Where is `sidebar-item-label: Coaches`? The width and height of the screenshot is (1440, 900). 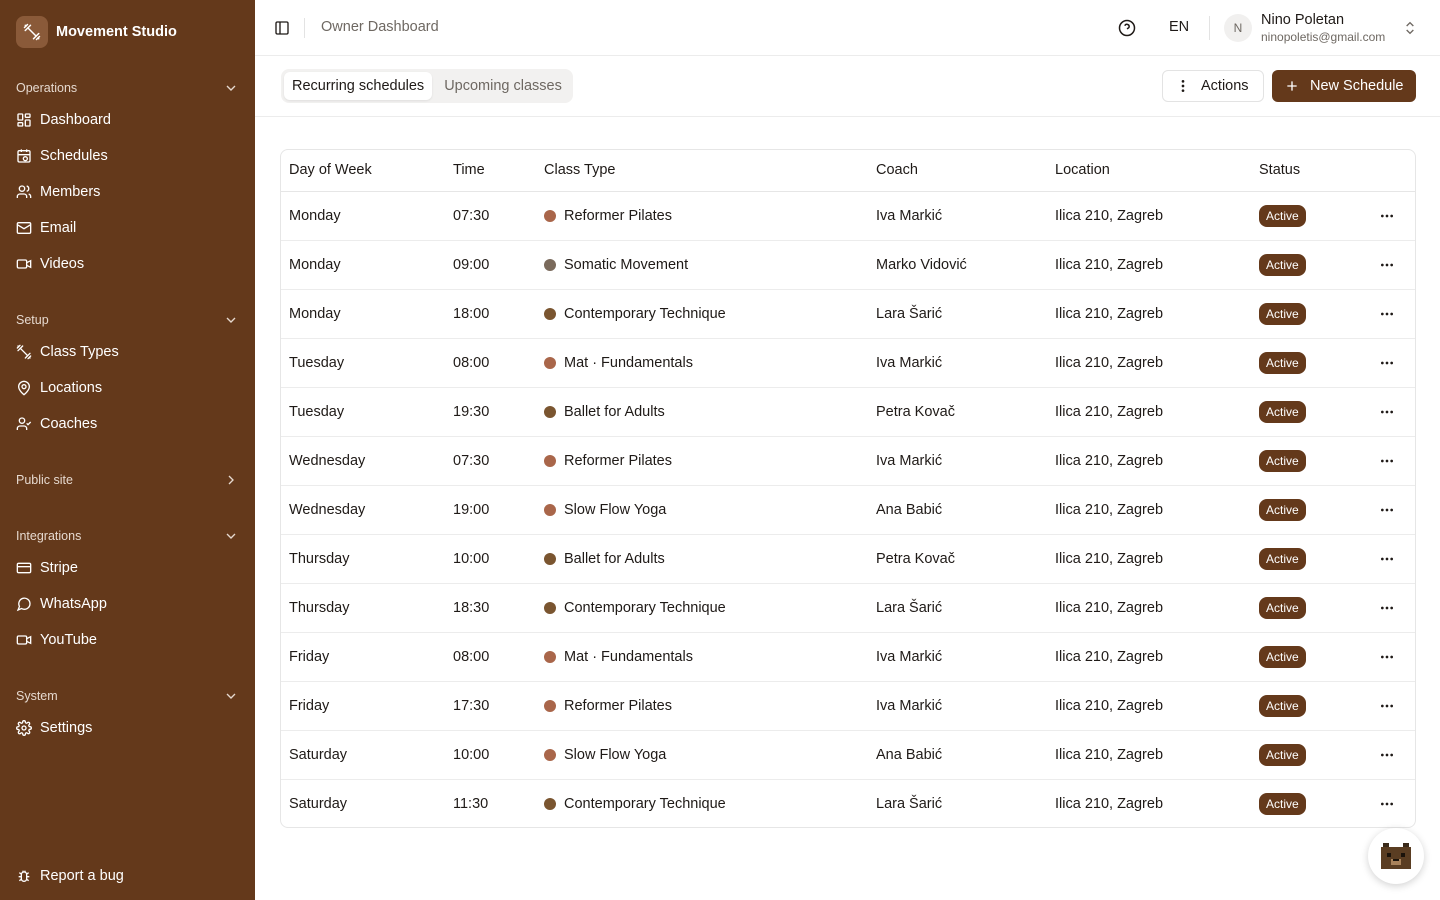
sidebar-item-label: Coaches is located at coordinates (69, 424).